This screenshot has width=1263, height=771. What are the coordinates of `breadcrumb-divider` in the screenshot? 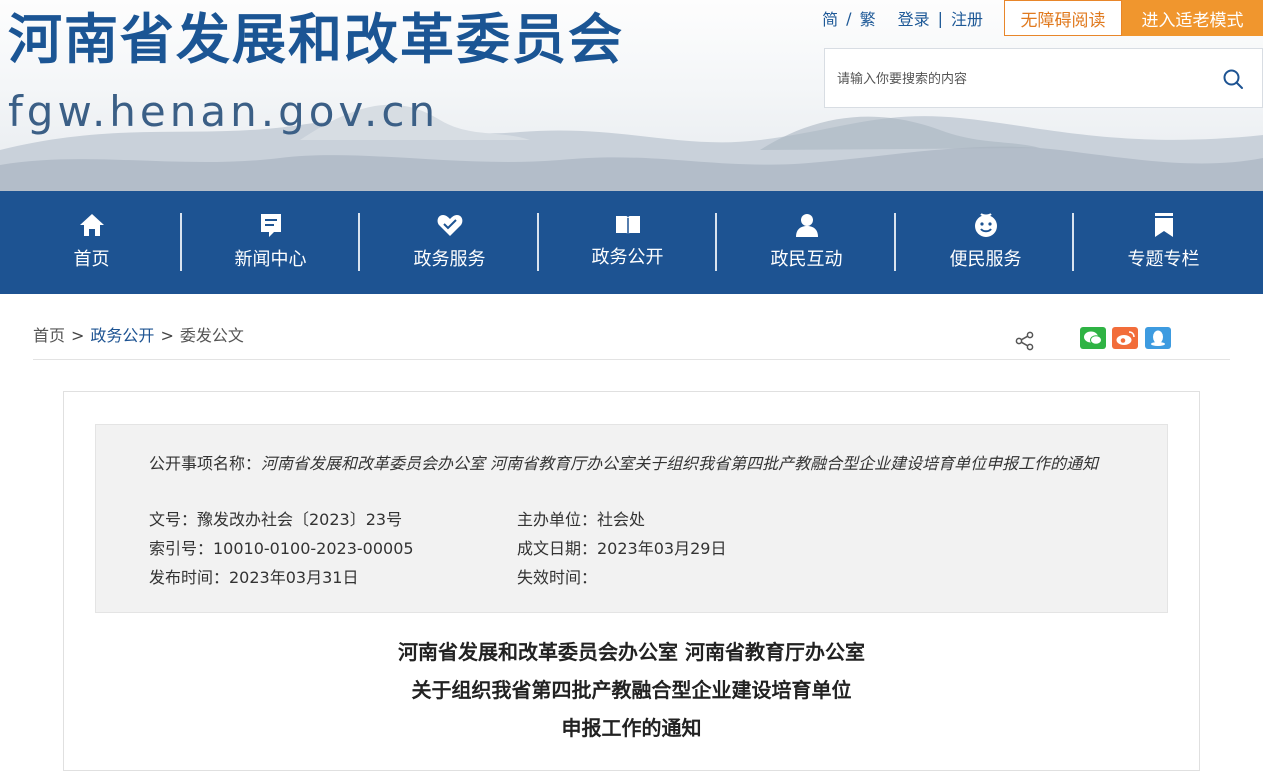 It's located at (631, 359).